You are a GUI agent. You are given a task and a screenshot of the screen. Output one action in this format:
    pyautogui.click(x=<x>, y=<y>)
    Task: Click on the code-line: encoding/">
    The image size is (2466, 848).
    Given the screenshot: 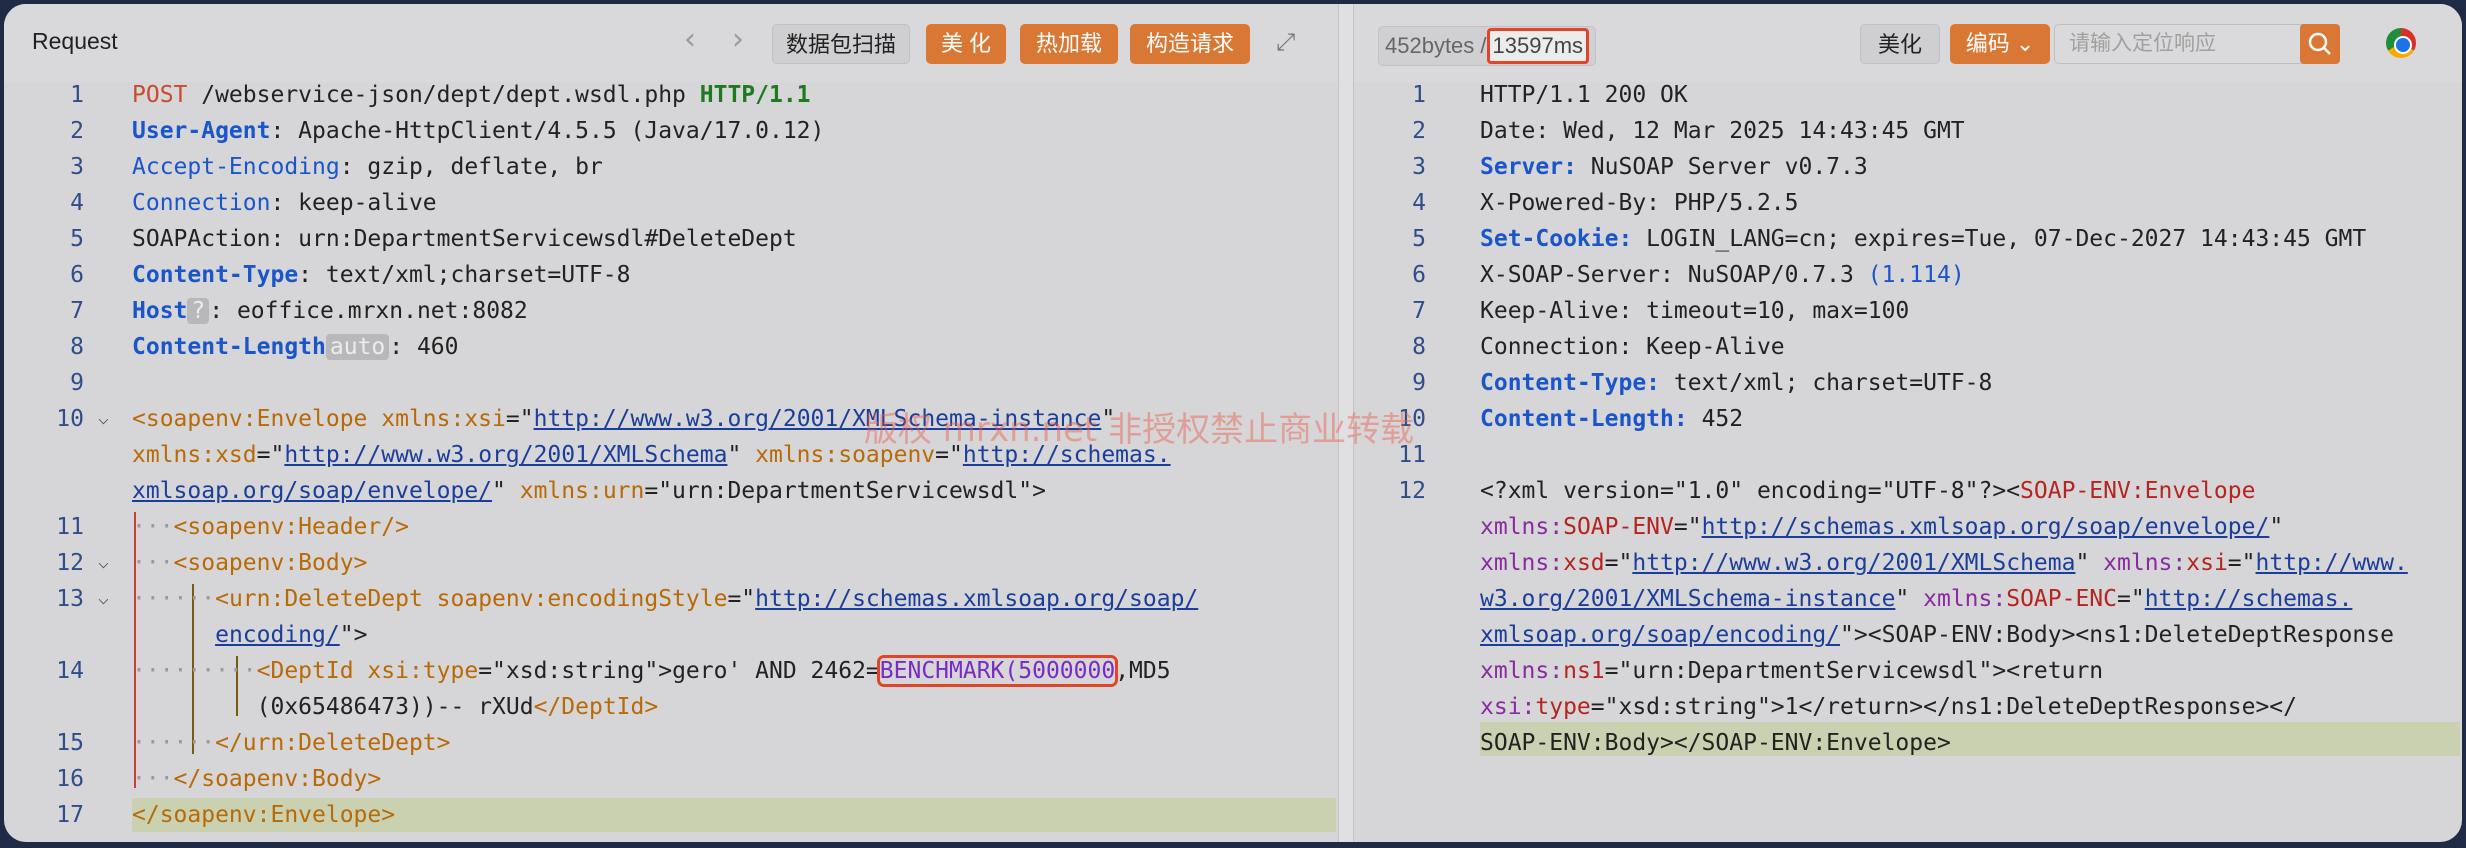 What is the action you would take?
    pyautogui.click(x=249, y=635)
    